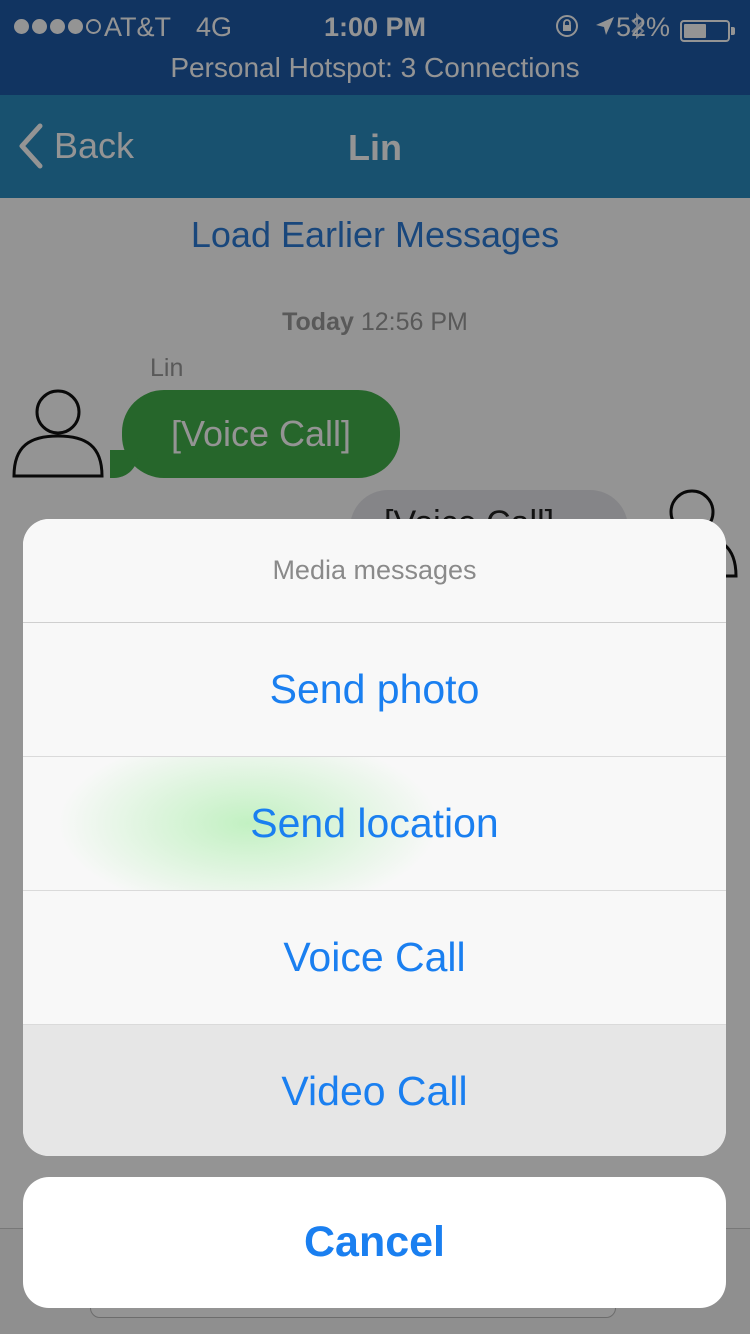  What do you see at coordinates (374, 958) in the screenshot?
I see `voice-call-button: Voice Call` at bounding box center [374, 958].